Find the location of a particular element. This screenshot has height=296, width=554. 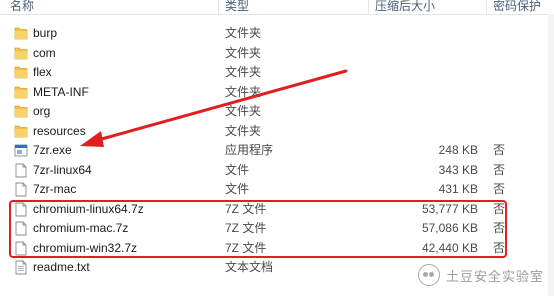

exe-icon is located at coordinates (21, 150).